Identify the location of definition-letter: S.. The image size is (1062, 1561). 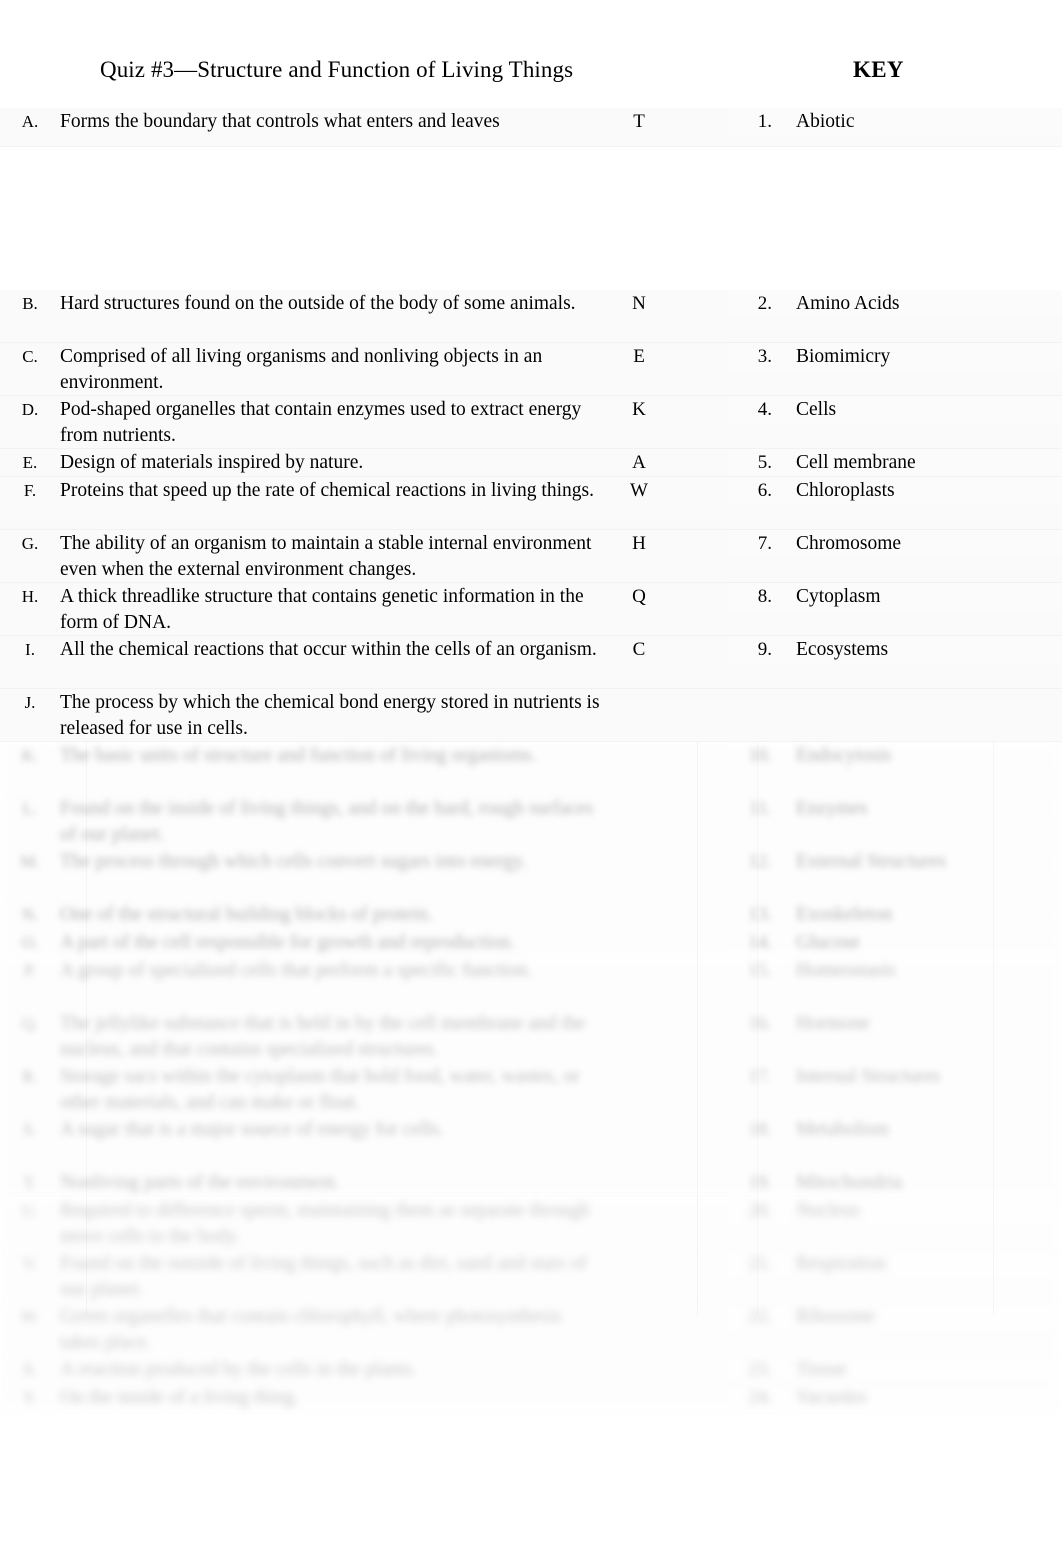
(30, 1129).